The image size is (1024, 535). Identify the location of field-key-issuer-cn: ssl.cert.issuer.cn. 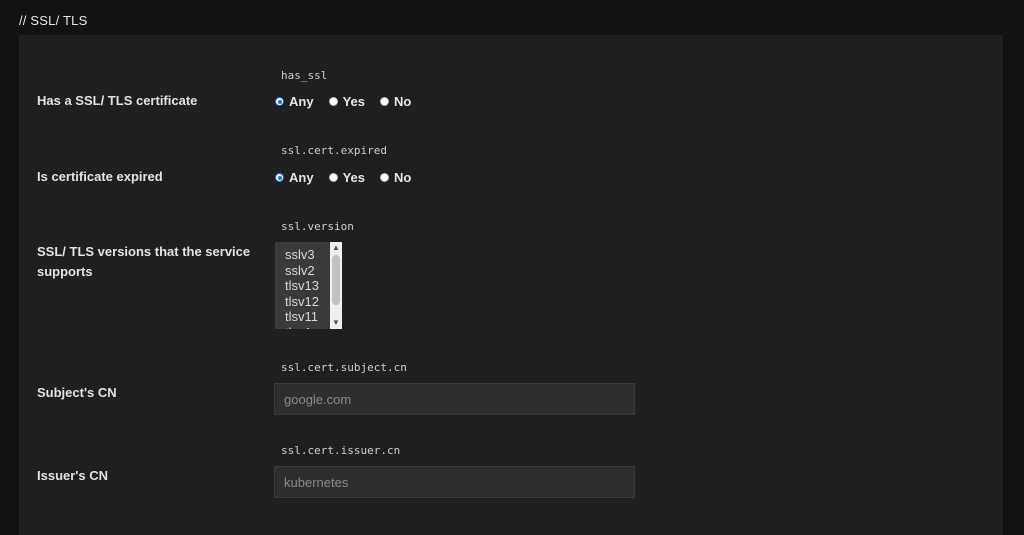
(341, 450).